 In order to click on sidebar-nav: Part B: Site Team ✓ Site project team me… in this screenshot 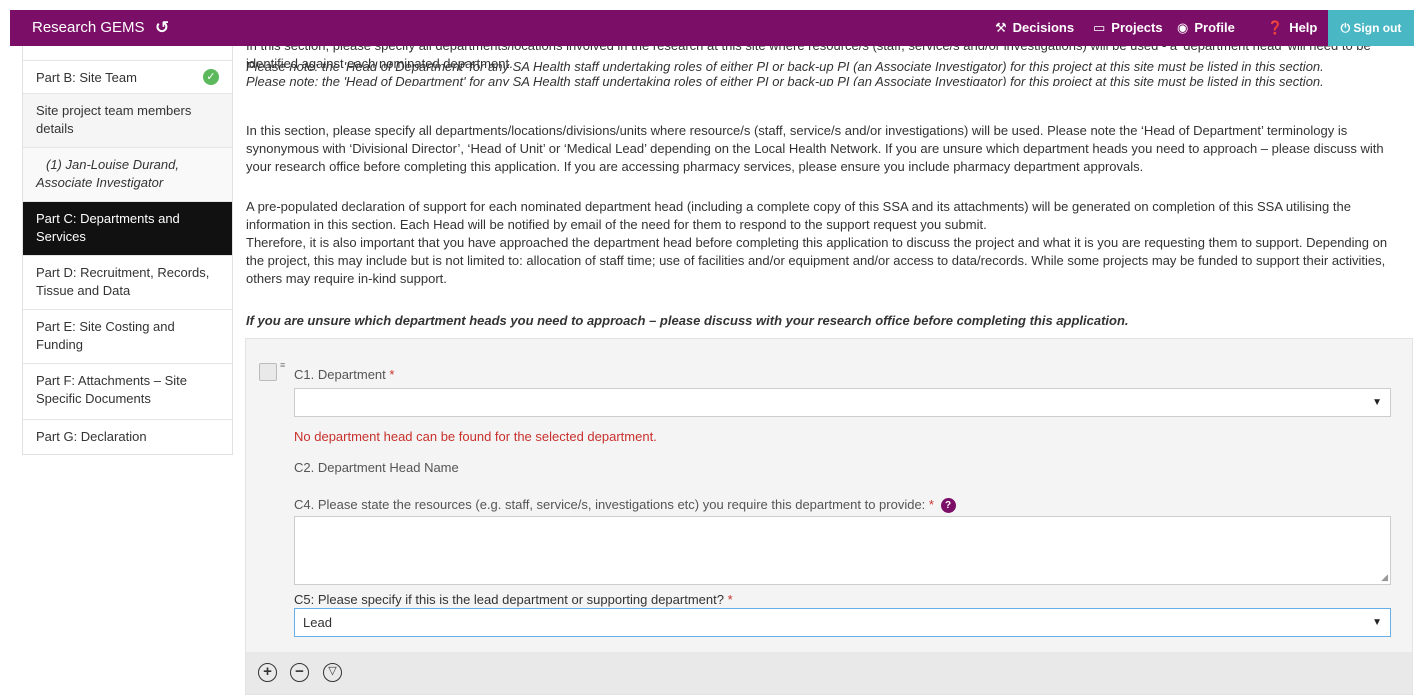, I will do `click(127, 250)`.